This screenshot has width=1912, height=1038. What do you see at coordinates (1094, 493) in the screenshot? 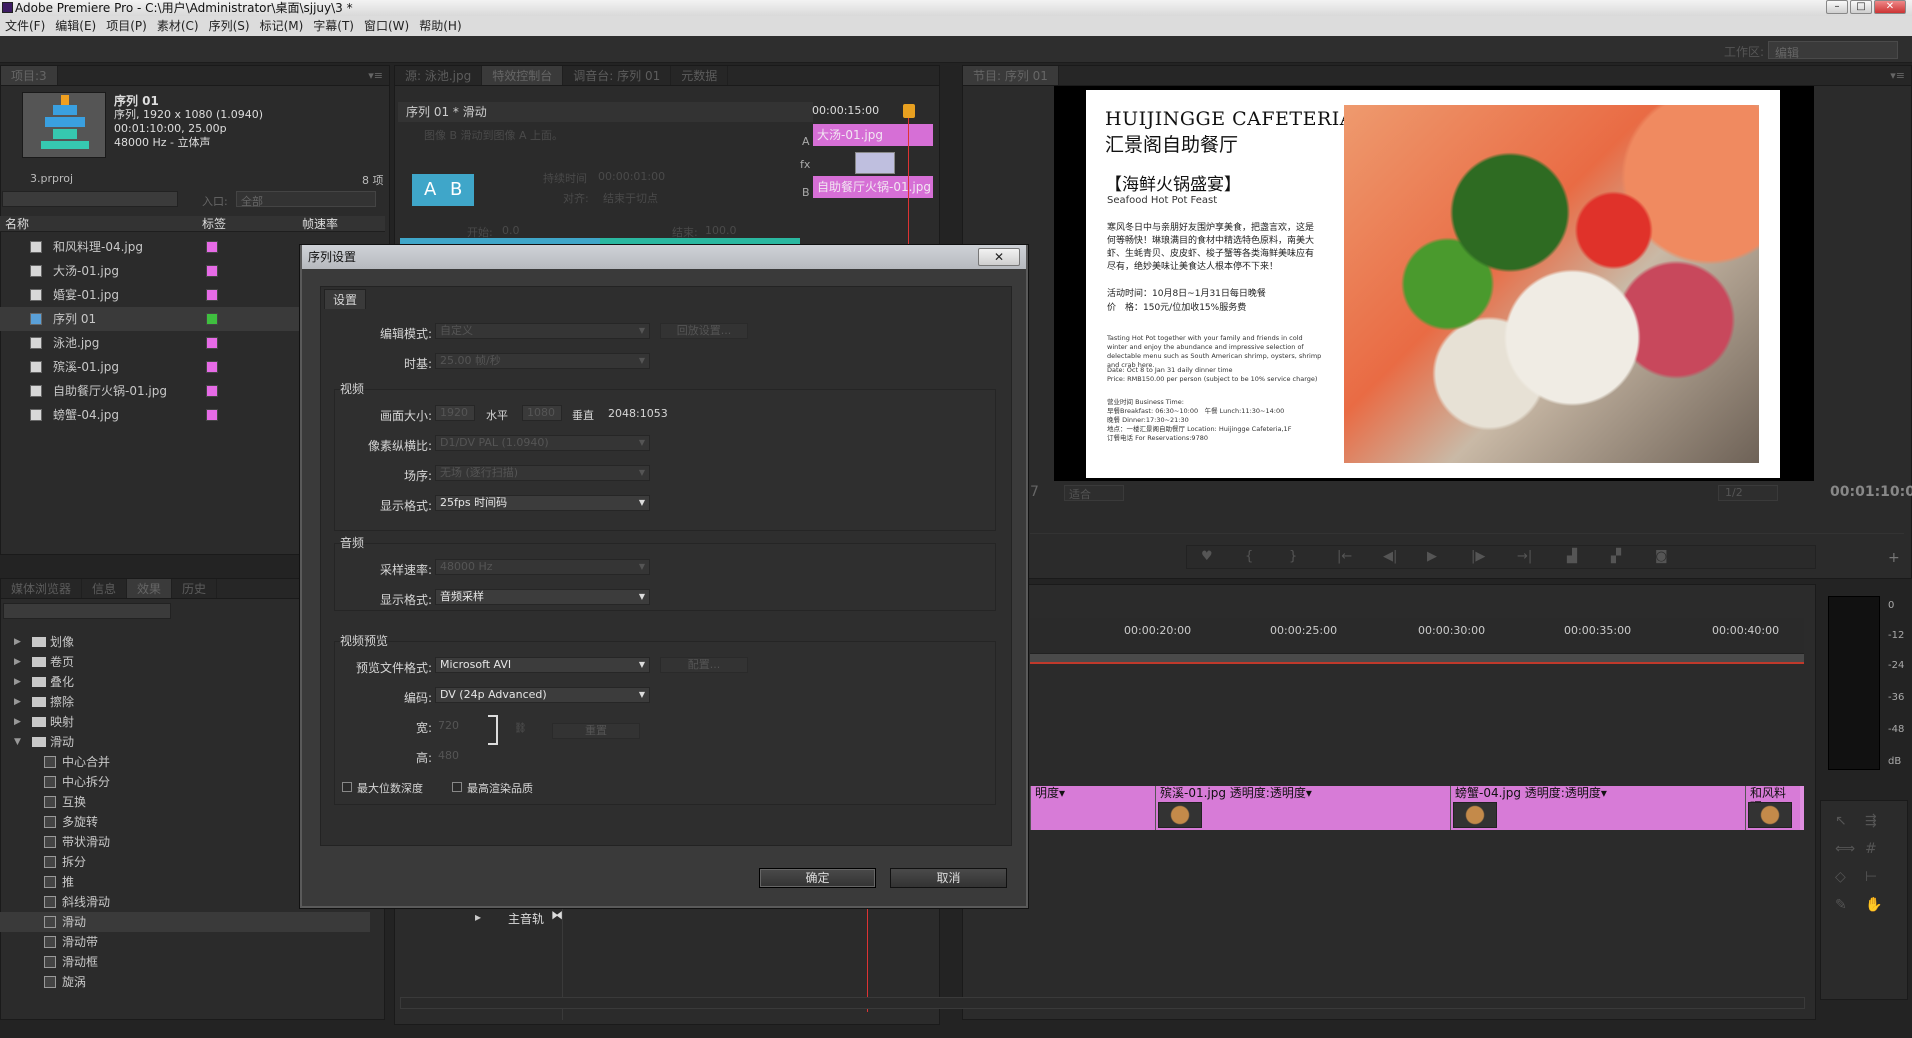
I see `fit-select: 适合` at bounding box center [1094, 493].